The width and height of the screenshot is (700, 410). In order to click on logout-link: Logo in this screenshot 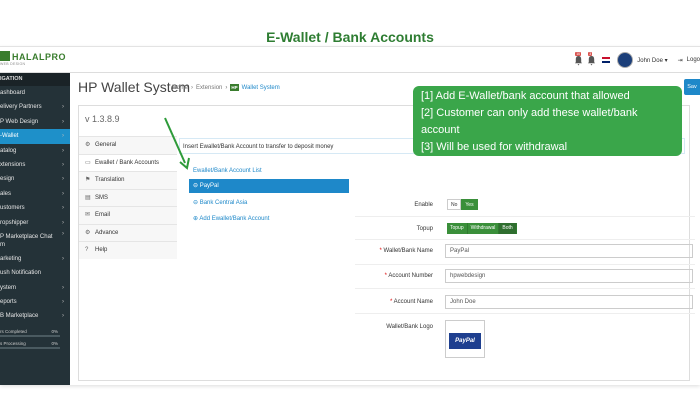, I will do `click(693, 60)`.